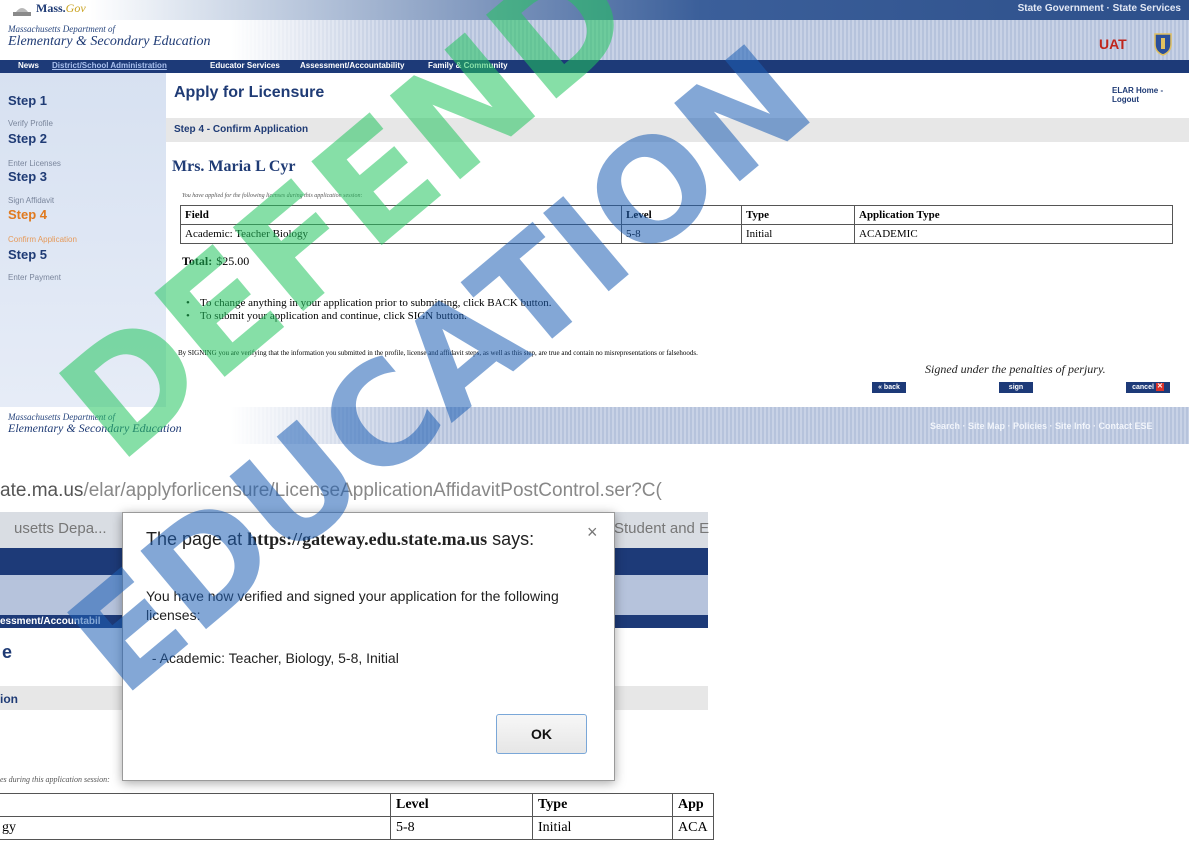 Image resolution: width=1189 pixels, height=867 pixels. I want to click on step-3-sub: Sign Affidavit, so click(31, 200).